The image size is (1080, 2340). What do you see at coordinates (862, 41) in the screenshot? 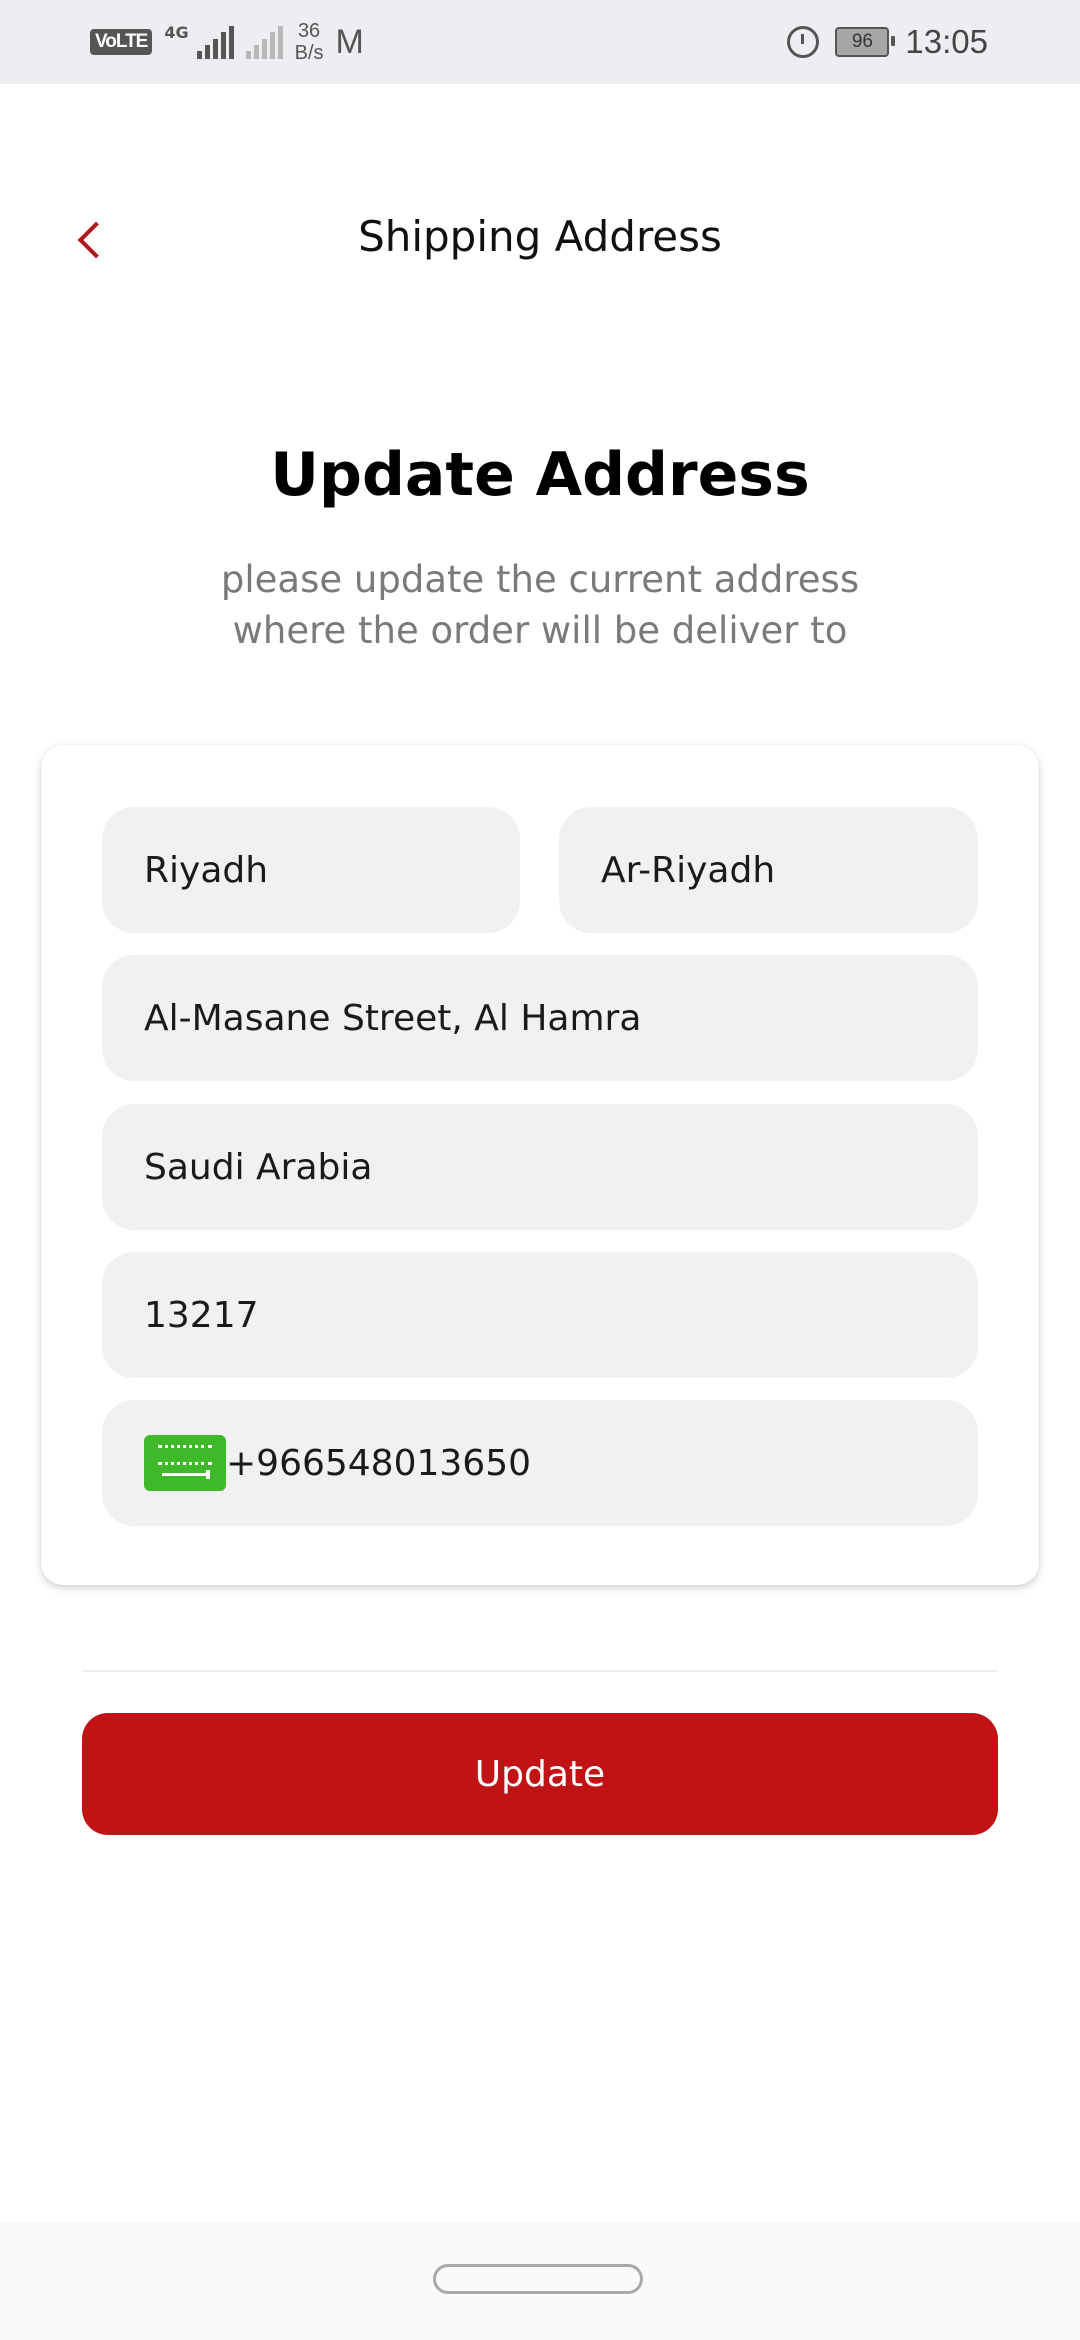
I see `battery-level: 96` at bounding box center [862, 41].